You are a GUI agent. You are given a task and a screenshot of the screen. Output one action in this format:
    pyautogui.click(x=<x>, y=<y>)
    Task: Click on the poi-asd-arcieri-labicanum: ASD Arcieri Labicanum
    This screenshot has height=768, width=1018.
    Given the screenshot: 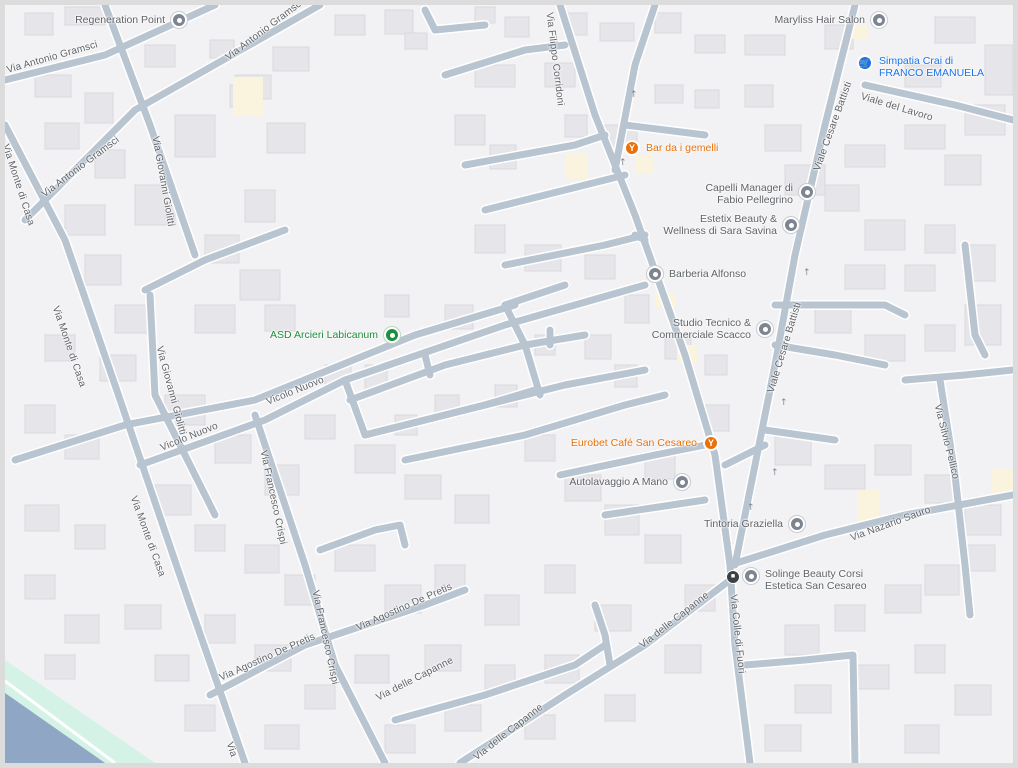 What is the action you would take?
    pyautogui.click(x=335, y=335)
    